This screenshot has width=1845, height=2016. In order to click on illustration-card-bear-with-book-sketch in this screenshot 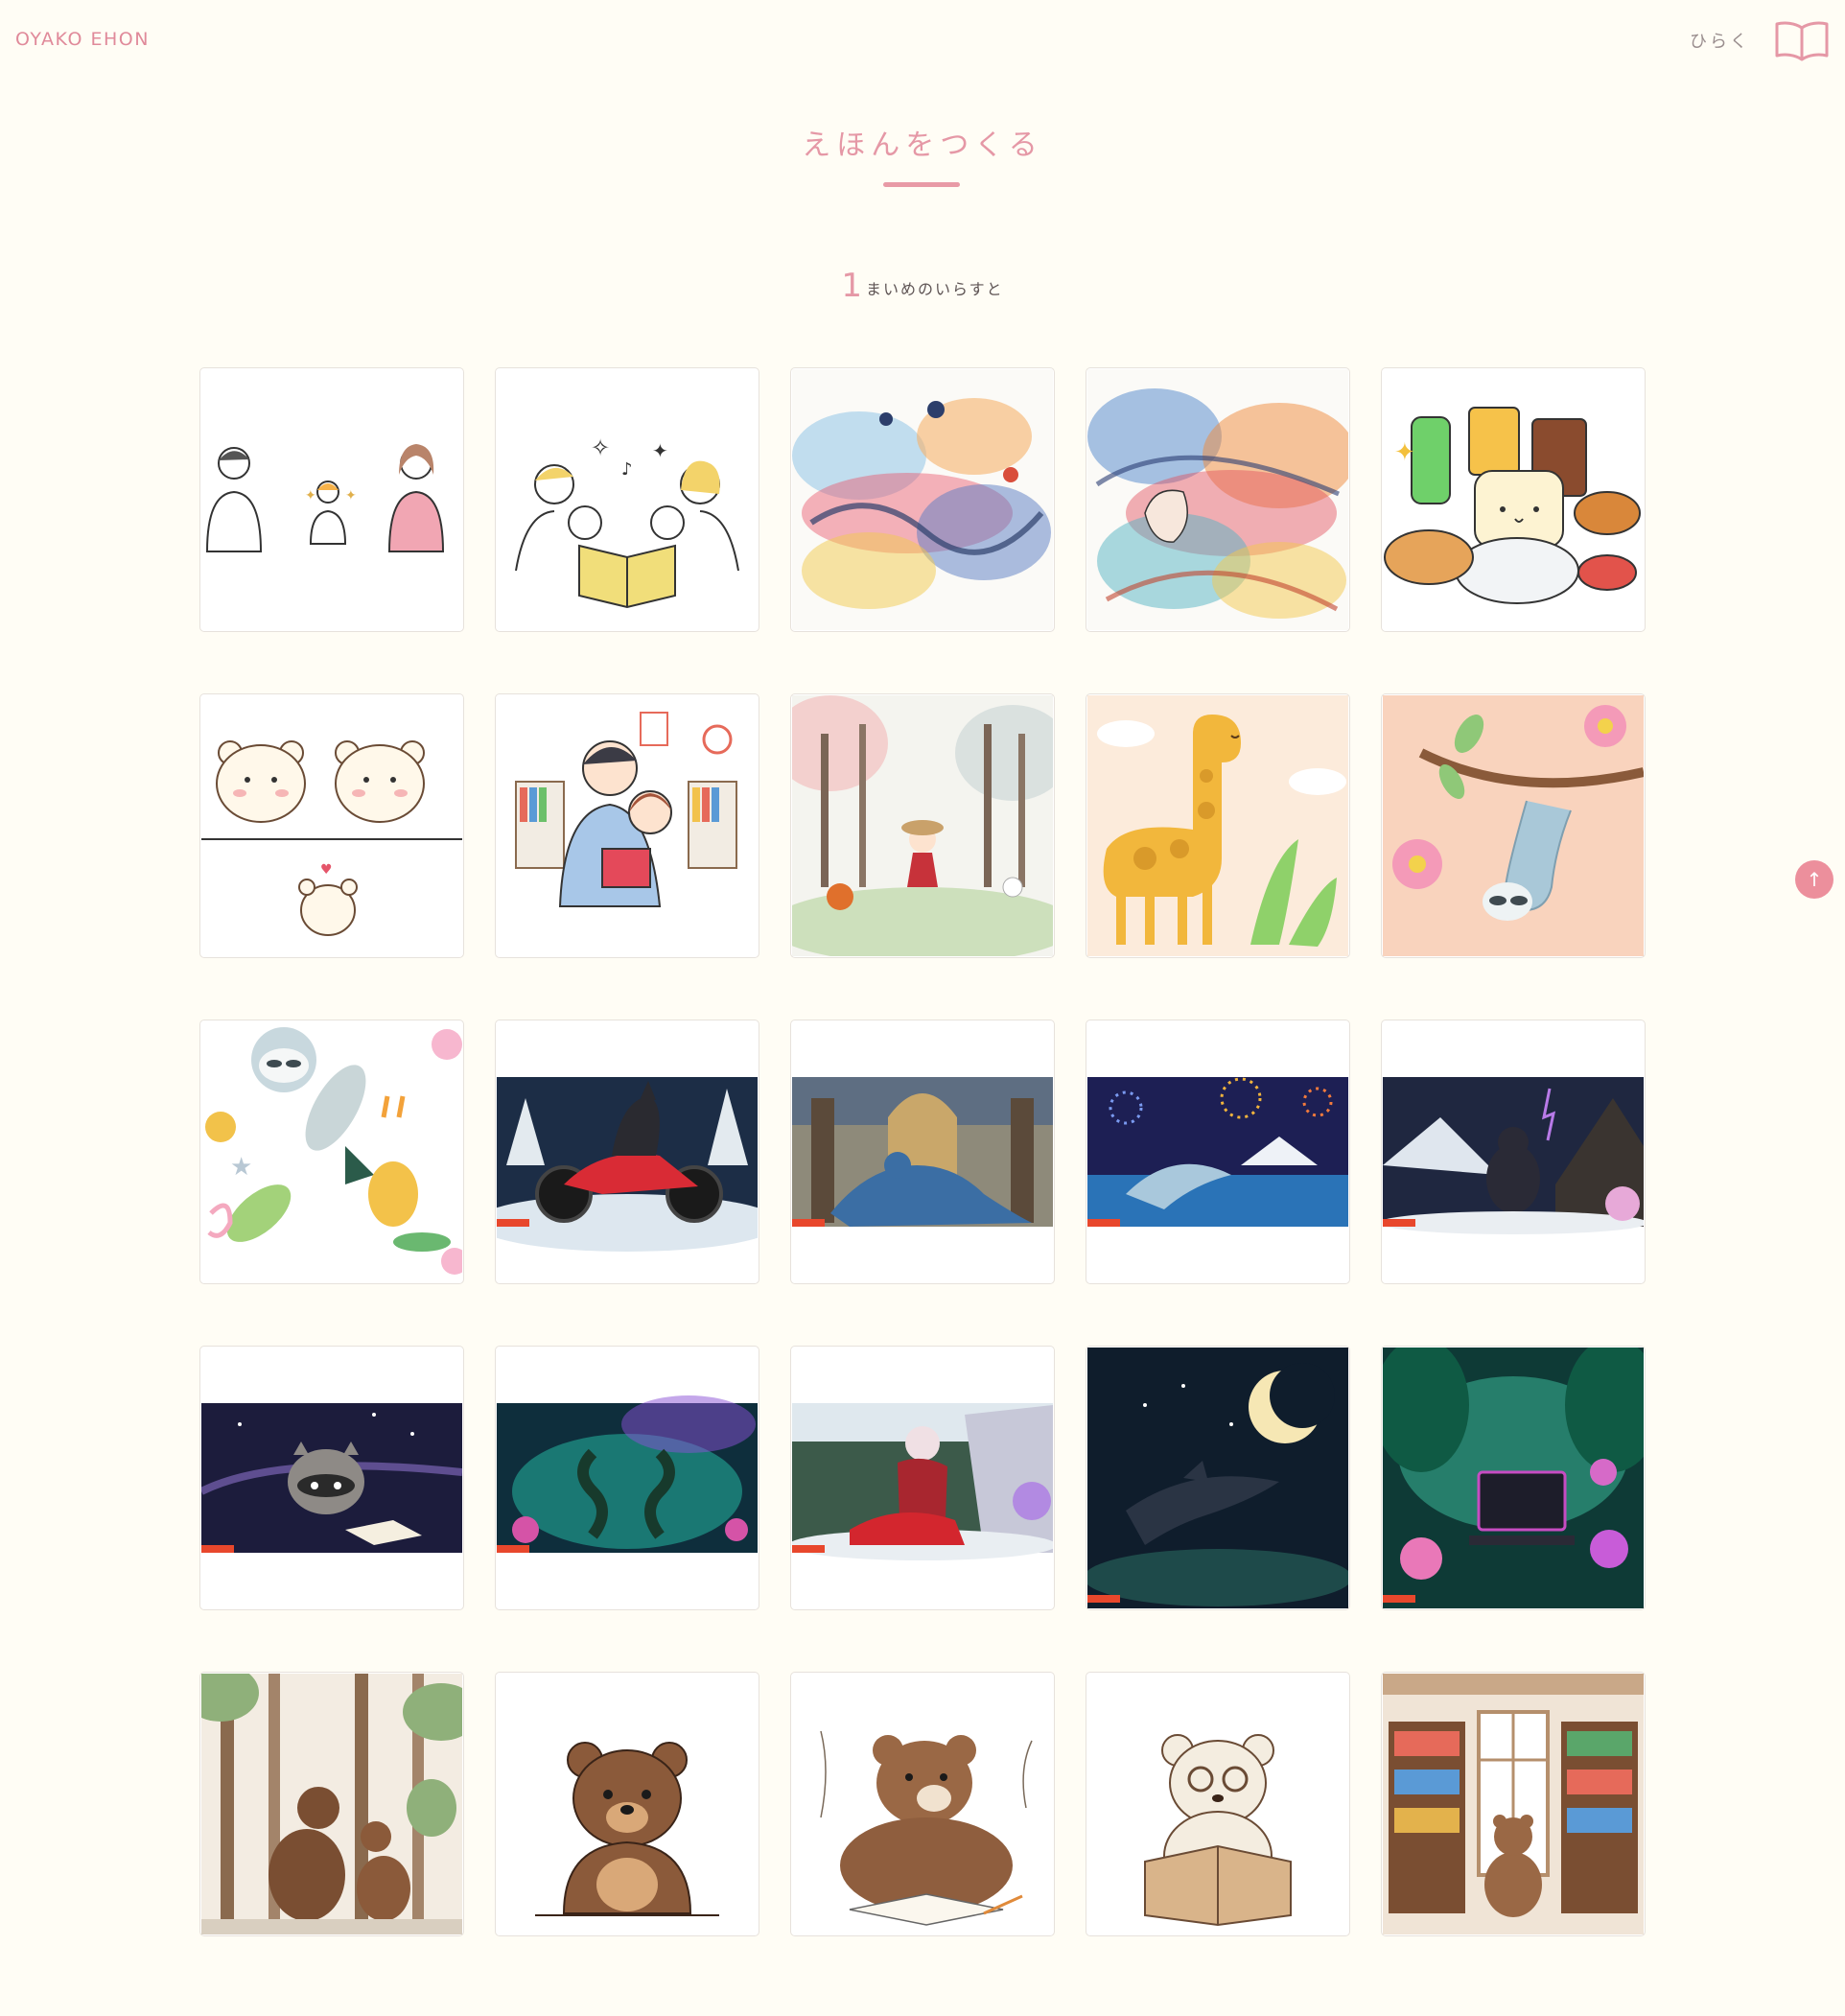, I will do `click(922, 1804)`.